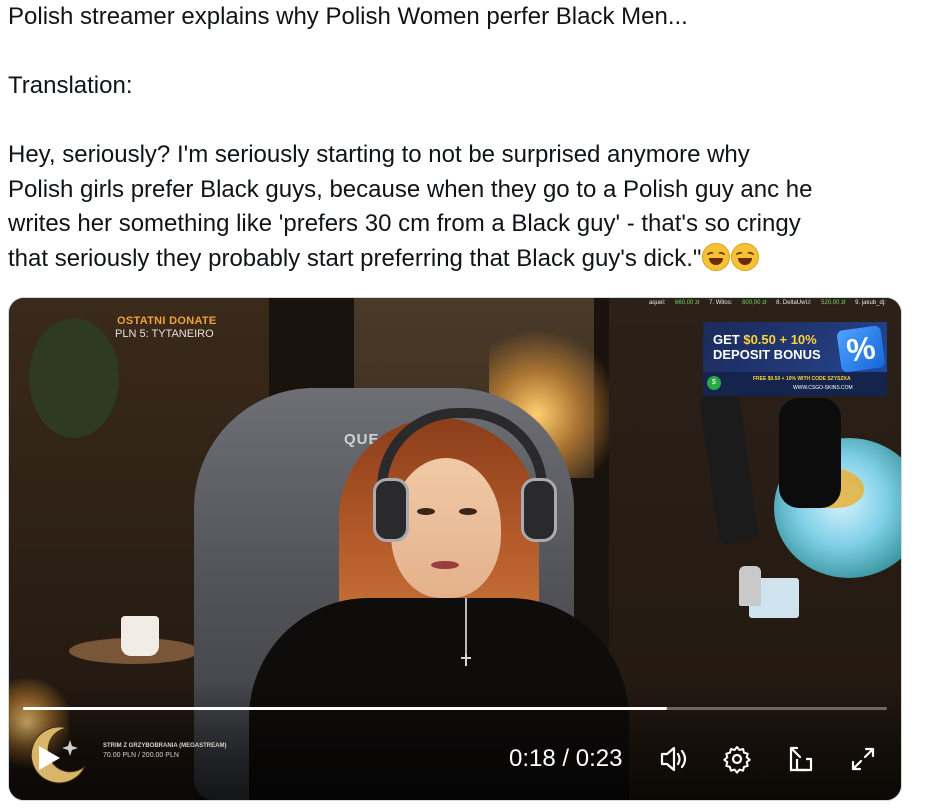  I want to click on volume-icon, so click(673, 759).